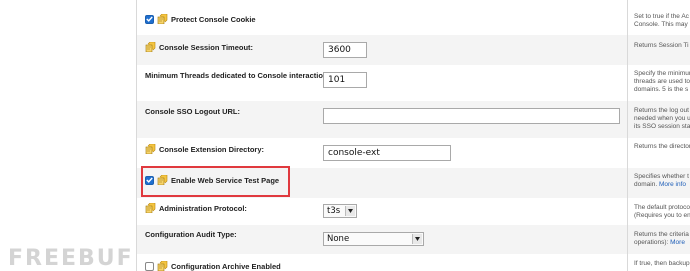 The width and height of the screenshot is (690, 271). What do you see at coordinates (345, 50) in the screenshot?
I see `console-session-timeout-input: 3600` at bounding box center [345, 50].